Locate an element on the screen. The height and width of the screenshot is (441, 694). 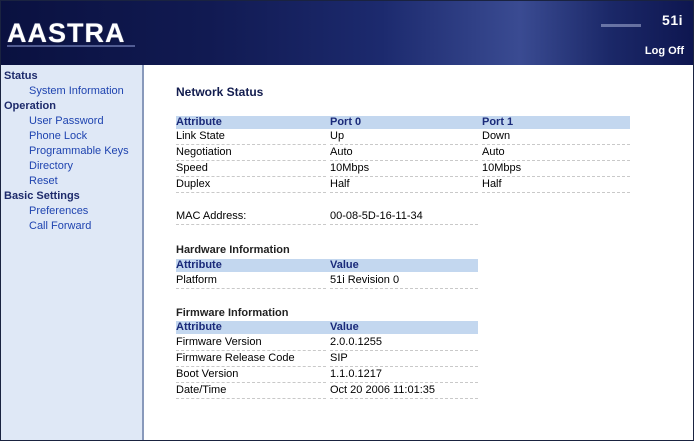
nav-item-preferences: Preferences is located at coordinates (58, 211).